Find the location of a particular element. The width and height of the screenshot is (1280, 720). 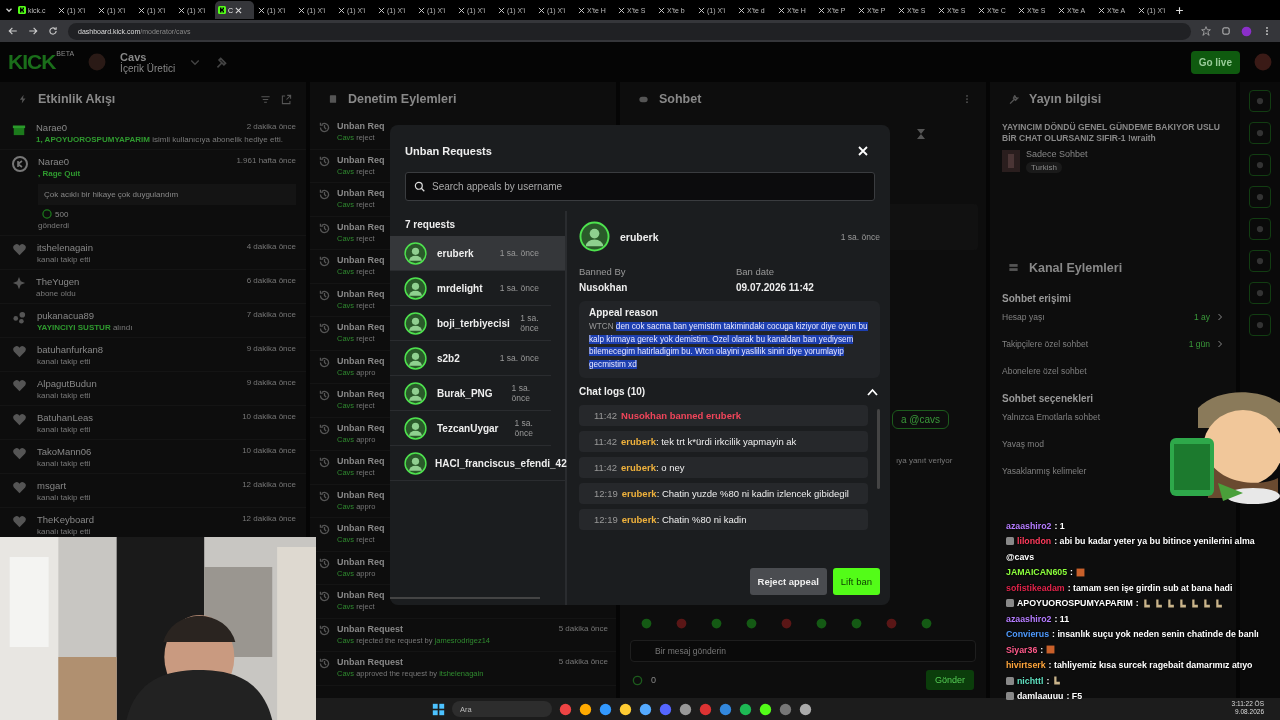

request-count: 7 requests is located at coordinates (430, 225).